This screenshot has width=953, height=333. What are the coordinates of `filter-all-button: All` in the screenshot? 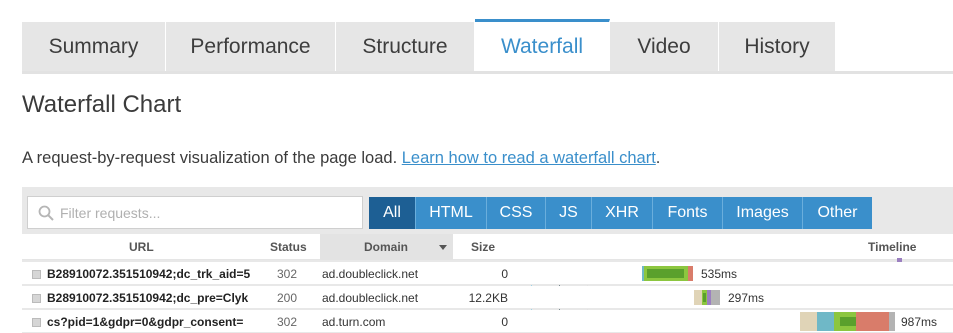 It's located at (392, 213).